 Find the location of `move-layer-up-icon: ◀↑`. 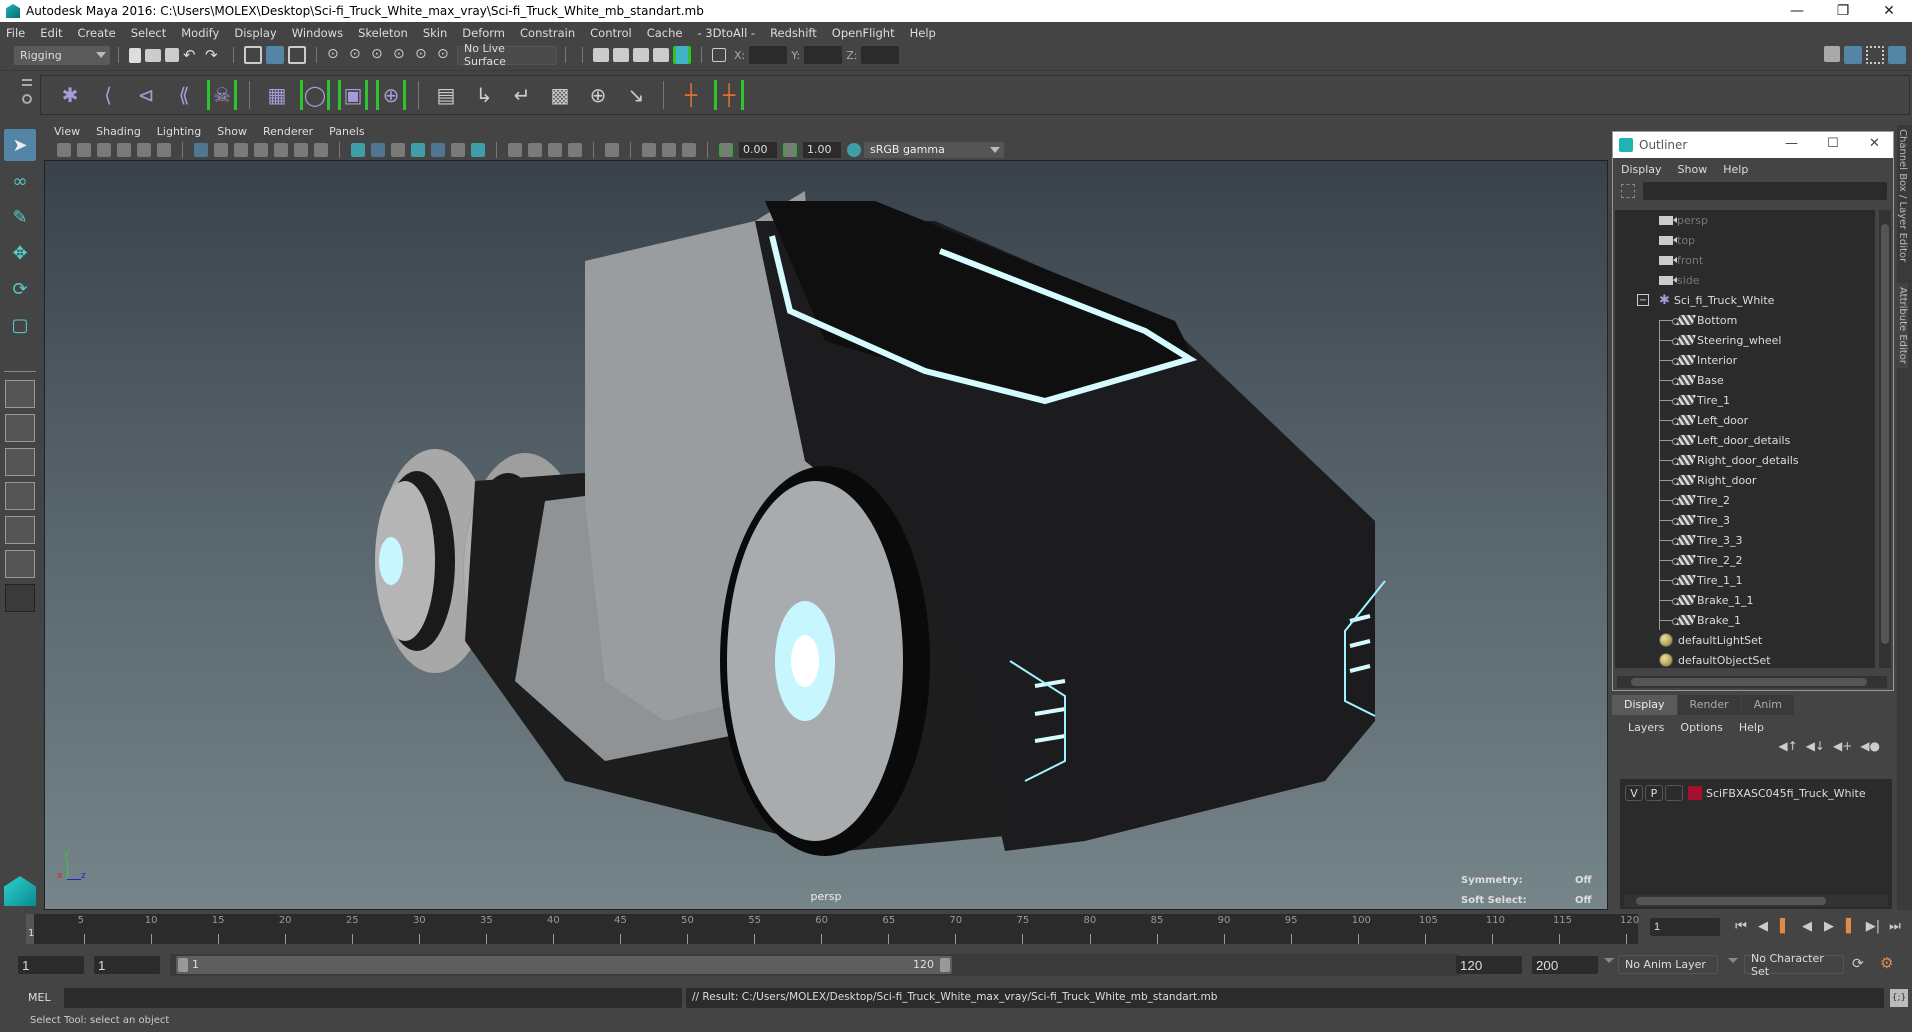

move-layer-up-icon: ◀↑ is located at coordinates (1787, 746).